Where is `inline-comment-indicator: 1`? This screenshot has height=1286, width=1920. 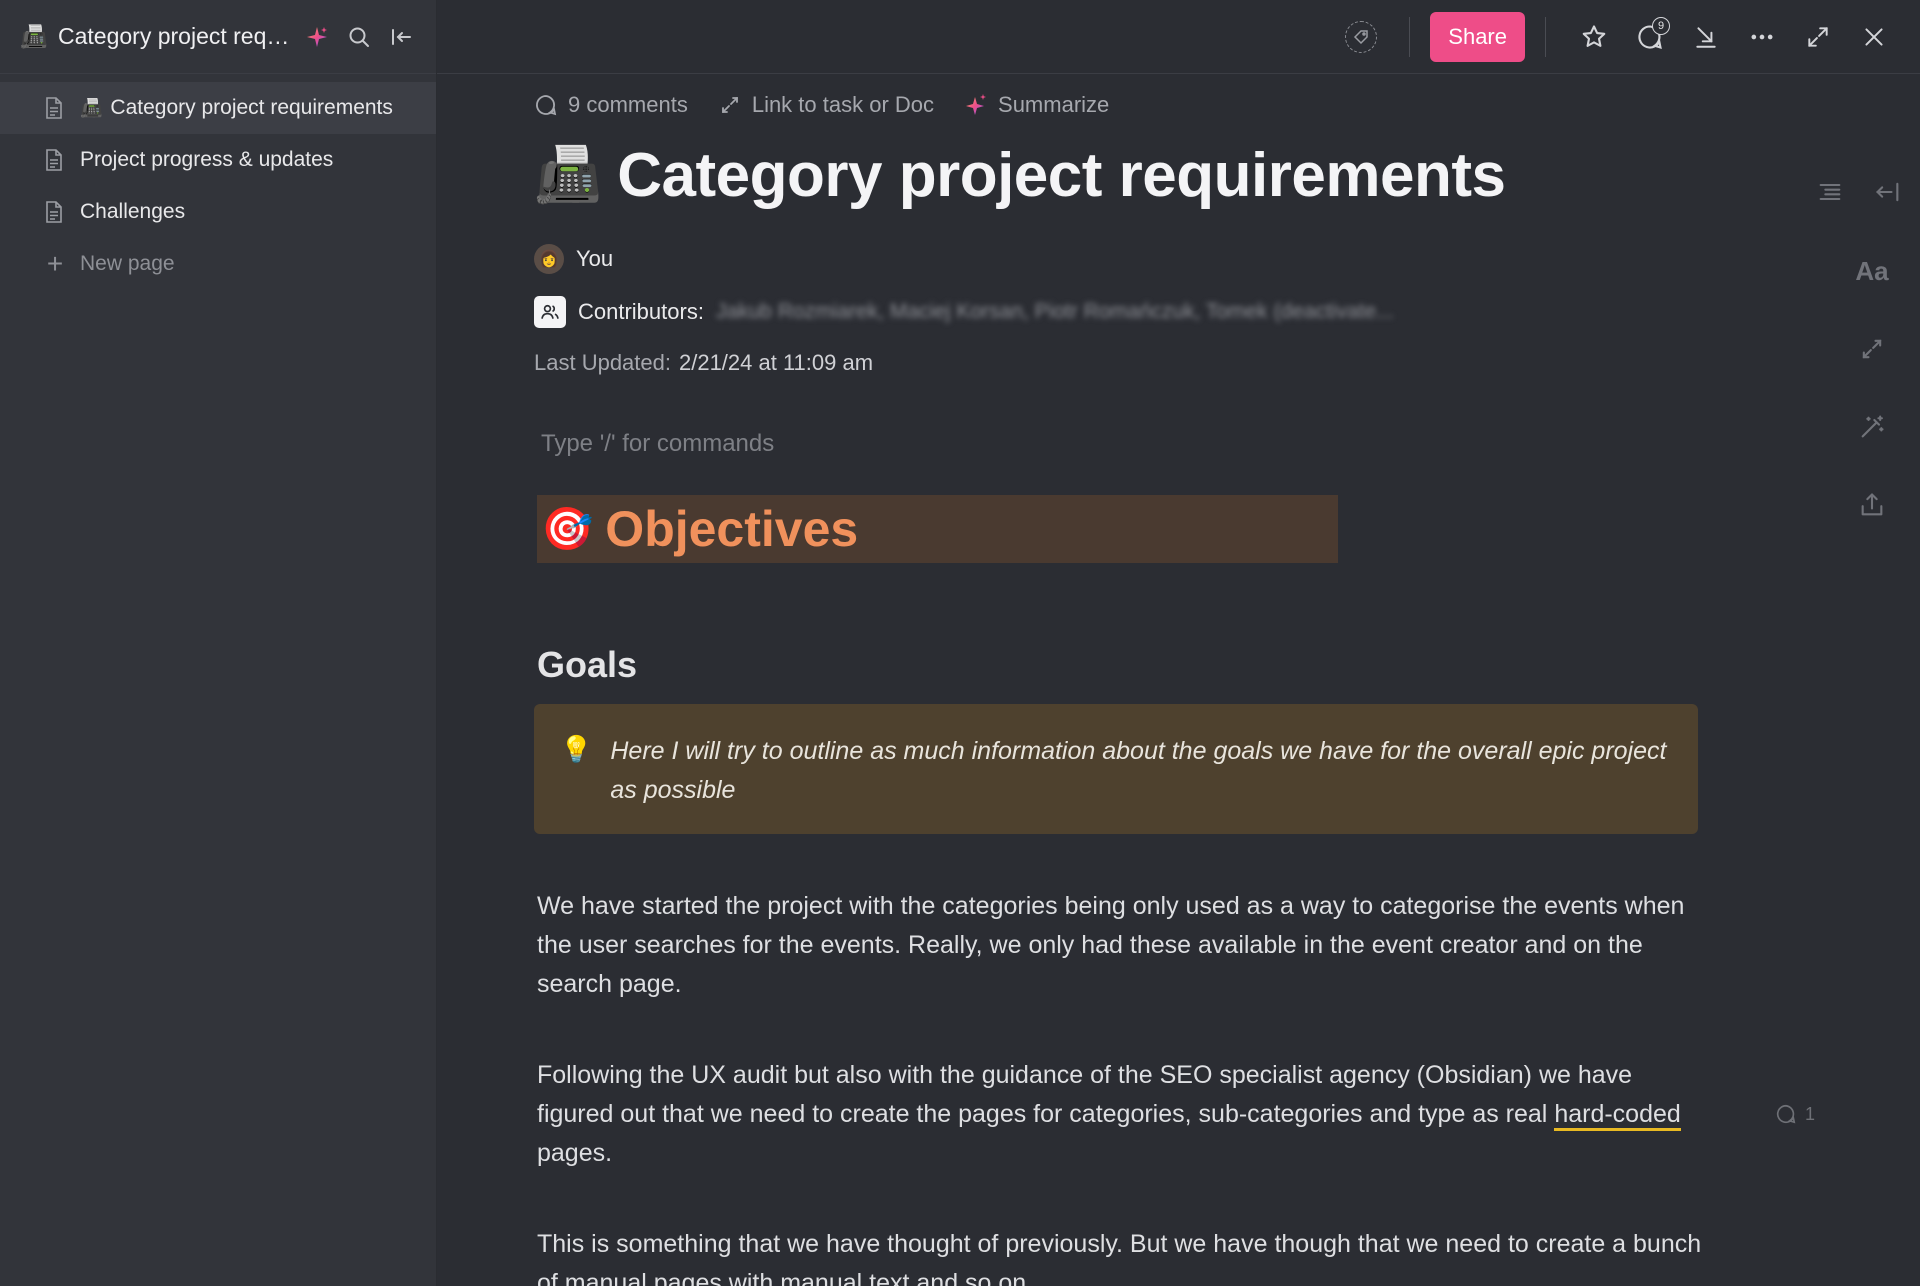
inline-comment-indicator: 1 is located at coordinates (1795, 1114).